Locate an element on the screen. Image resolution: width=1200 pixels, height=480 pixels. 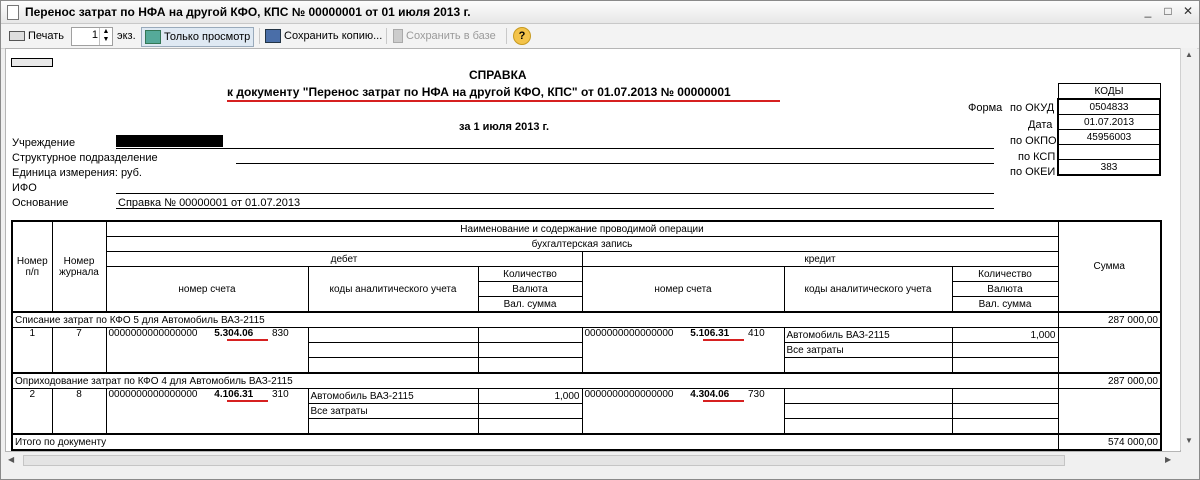
scroll-up-icon: ▲ is located at coordinates (1189, 54).